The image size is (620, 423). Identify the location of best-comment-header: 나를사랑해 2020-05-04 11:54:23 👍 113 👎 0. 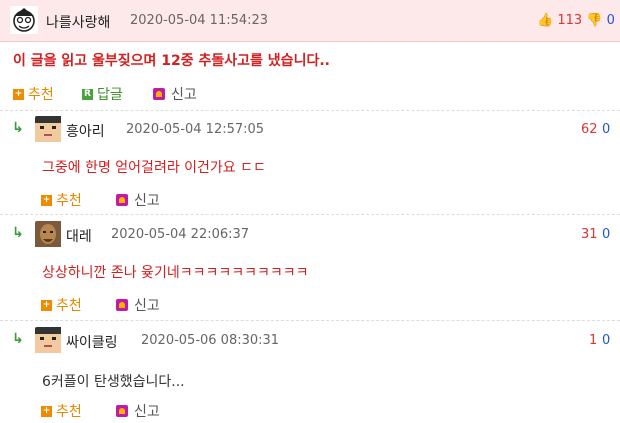
(310, 21).